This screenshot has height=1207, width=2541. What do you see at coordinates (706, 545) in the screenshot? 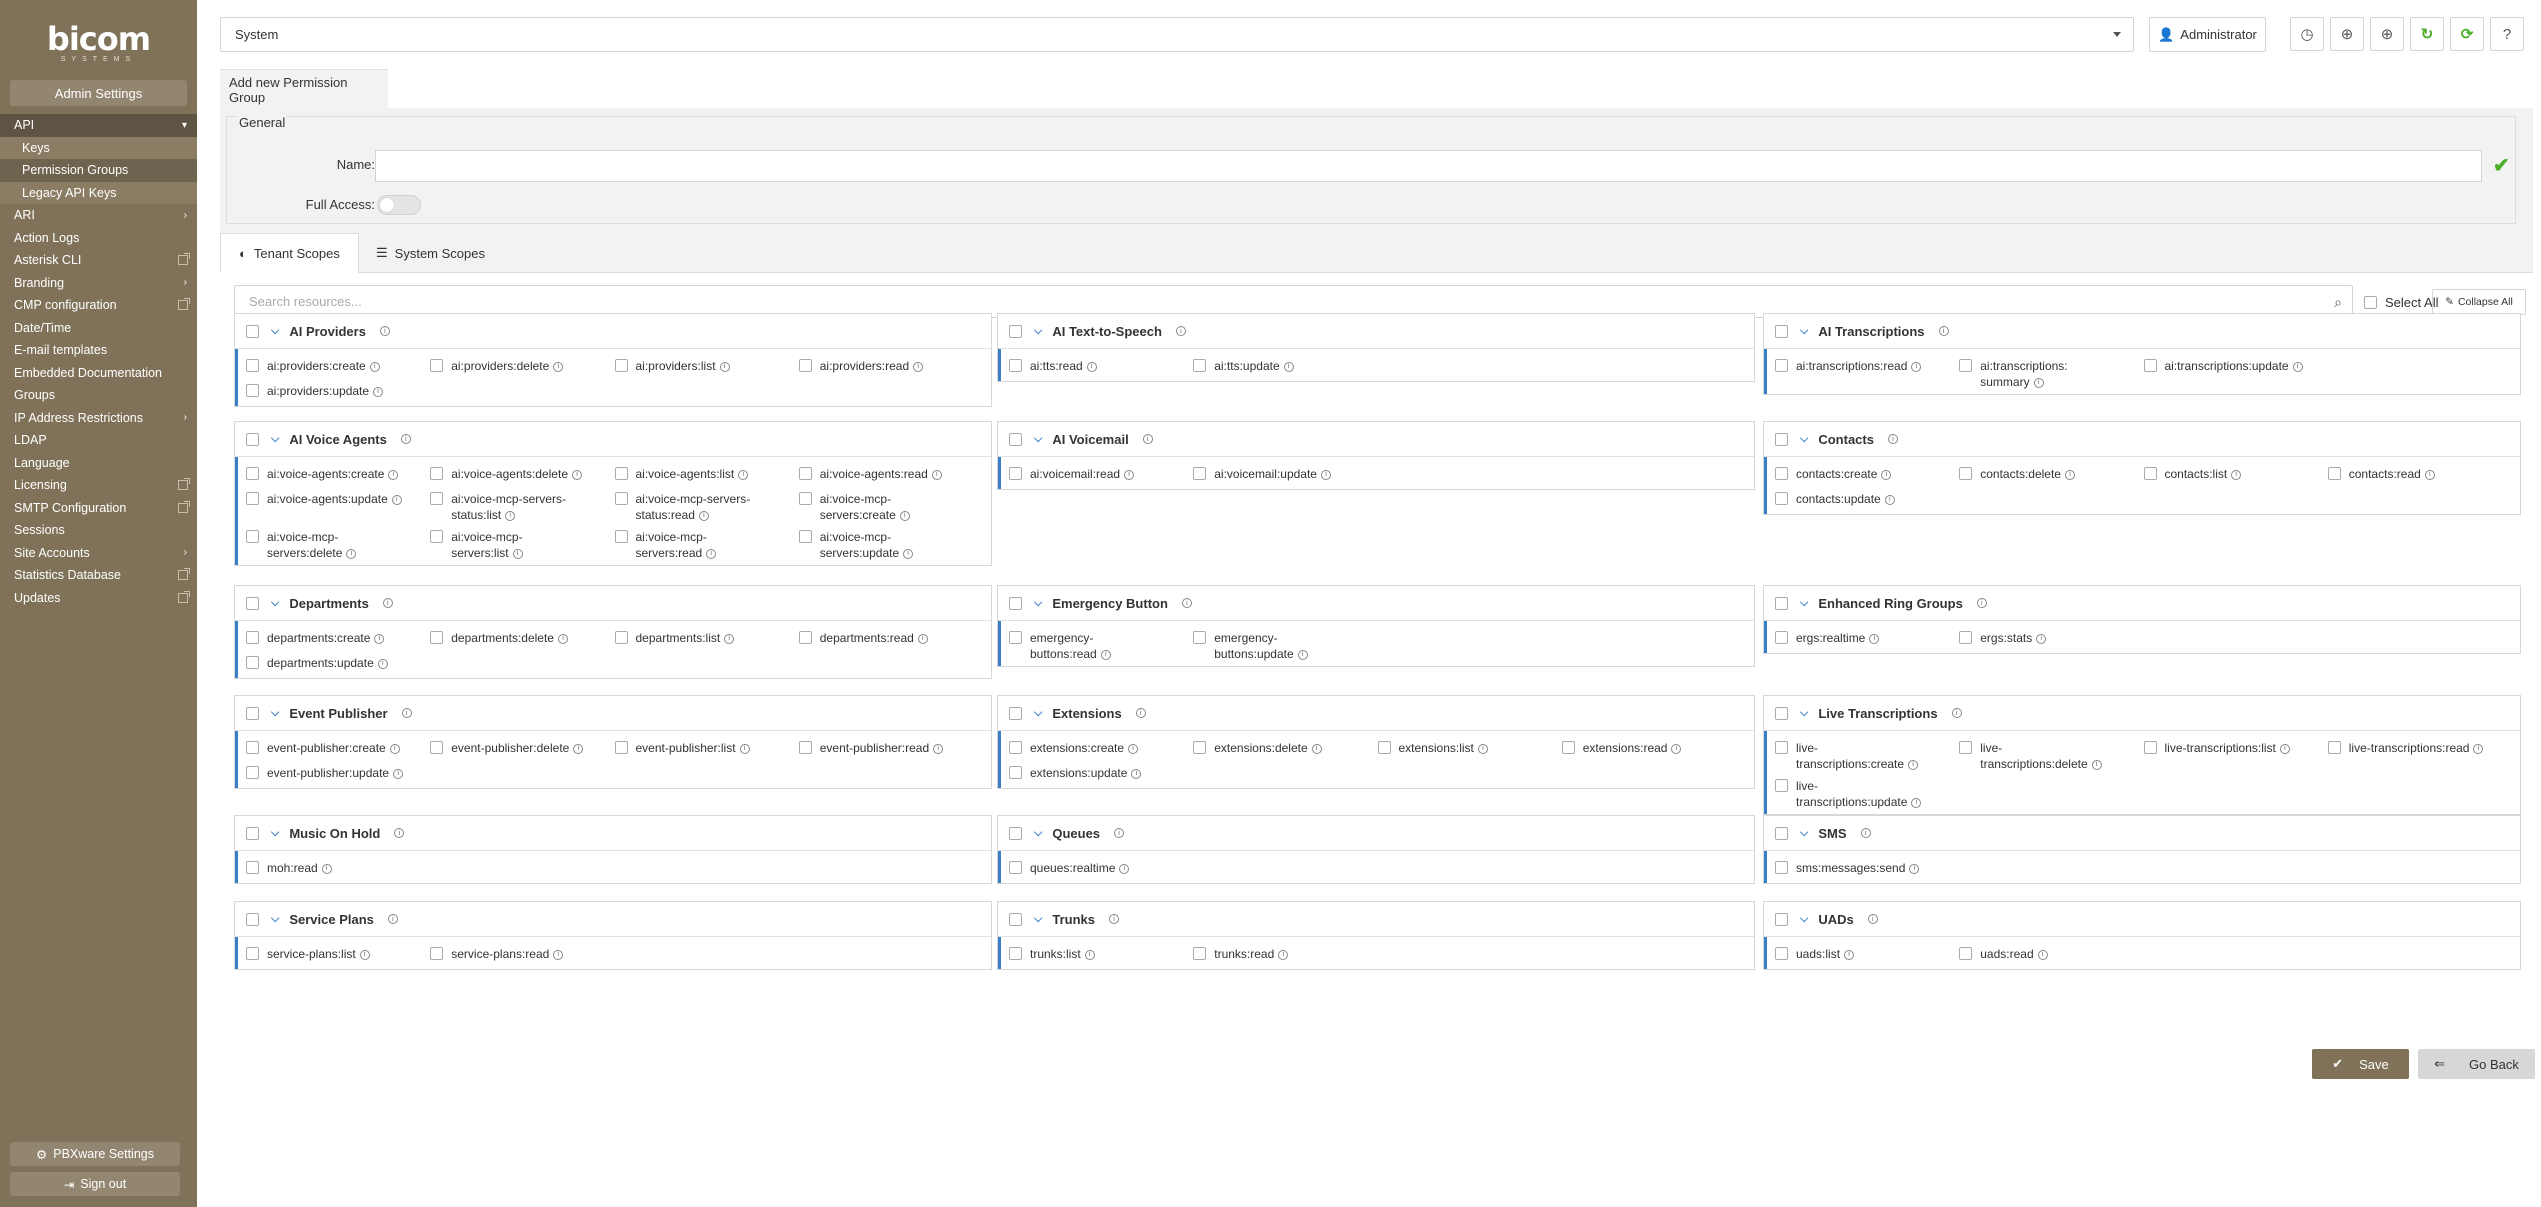
I see `permission-item: ai:voice-mcp- servers:read i` at bounding box center [706, 545].